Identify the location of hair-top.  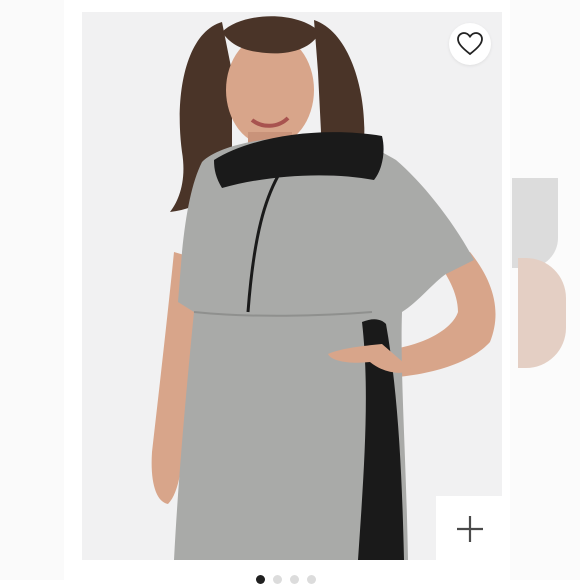
(271, 35).